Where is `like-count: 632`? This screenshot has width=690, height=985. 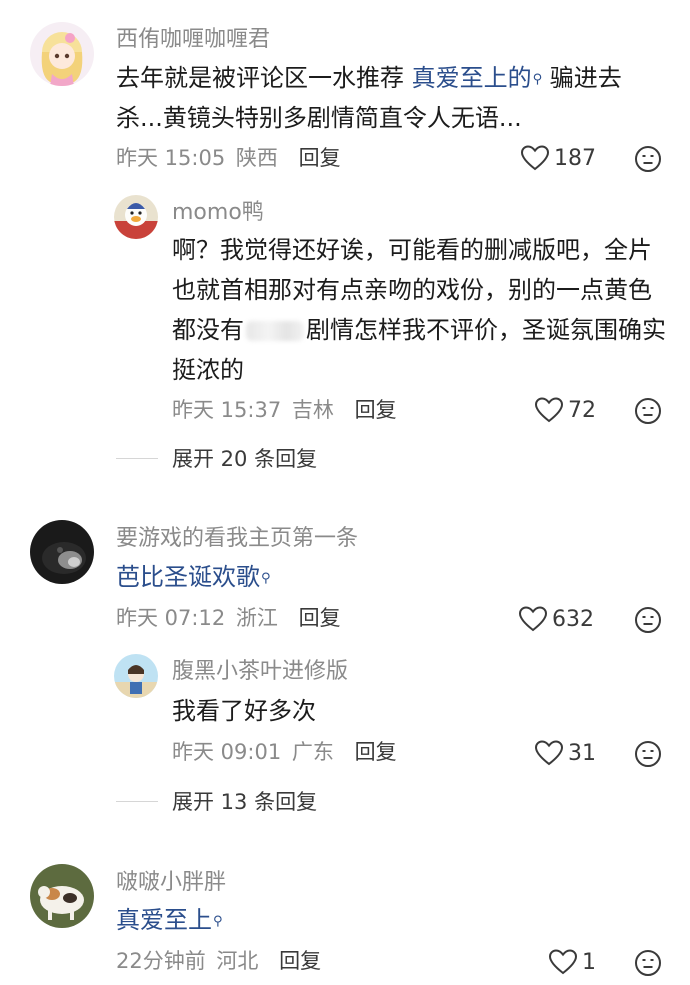
like-count: 632 is located at coordinates (573, 619).